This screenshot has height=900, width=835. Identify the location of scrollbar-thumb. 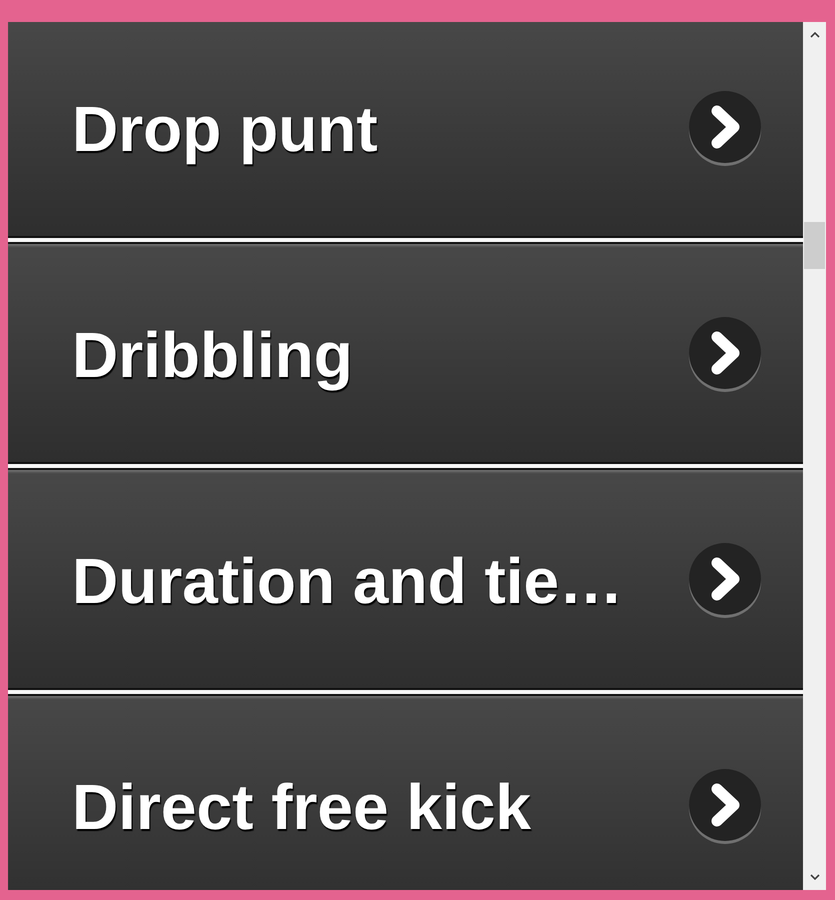
(814, 245).